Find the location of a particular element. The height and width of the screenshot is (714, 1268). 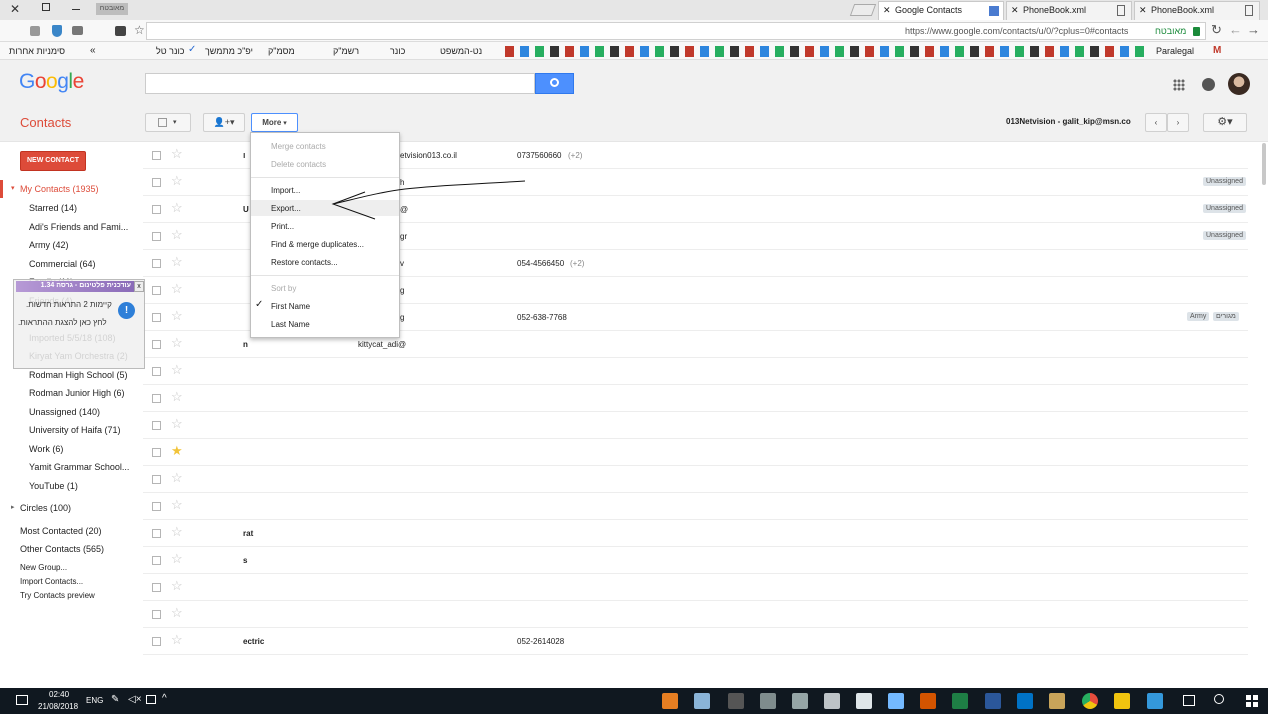

expand-triangle-icon: ▾ is located at coordinates (13, 188).